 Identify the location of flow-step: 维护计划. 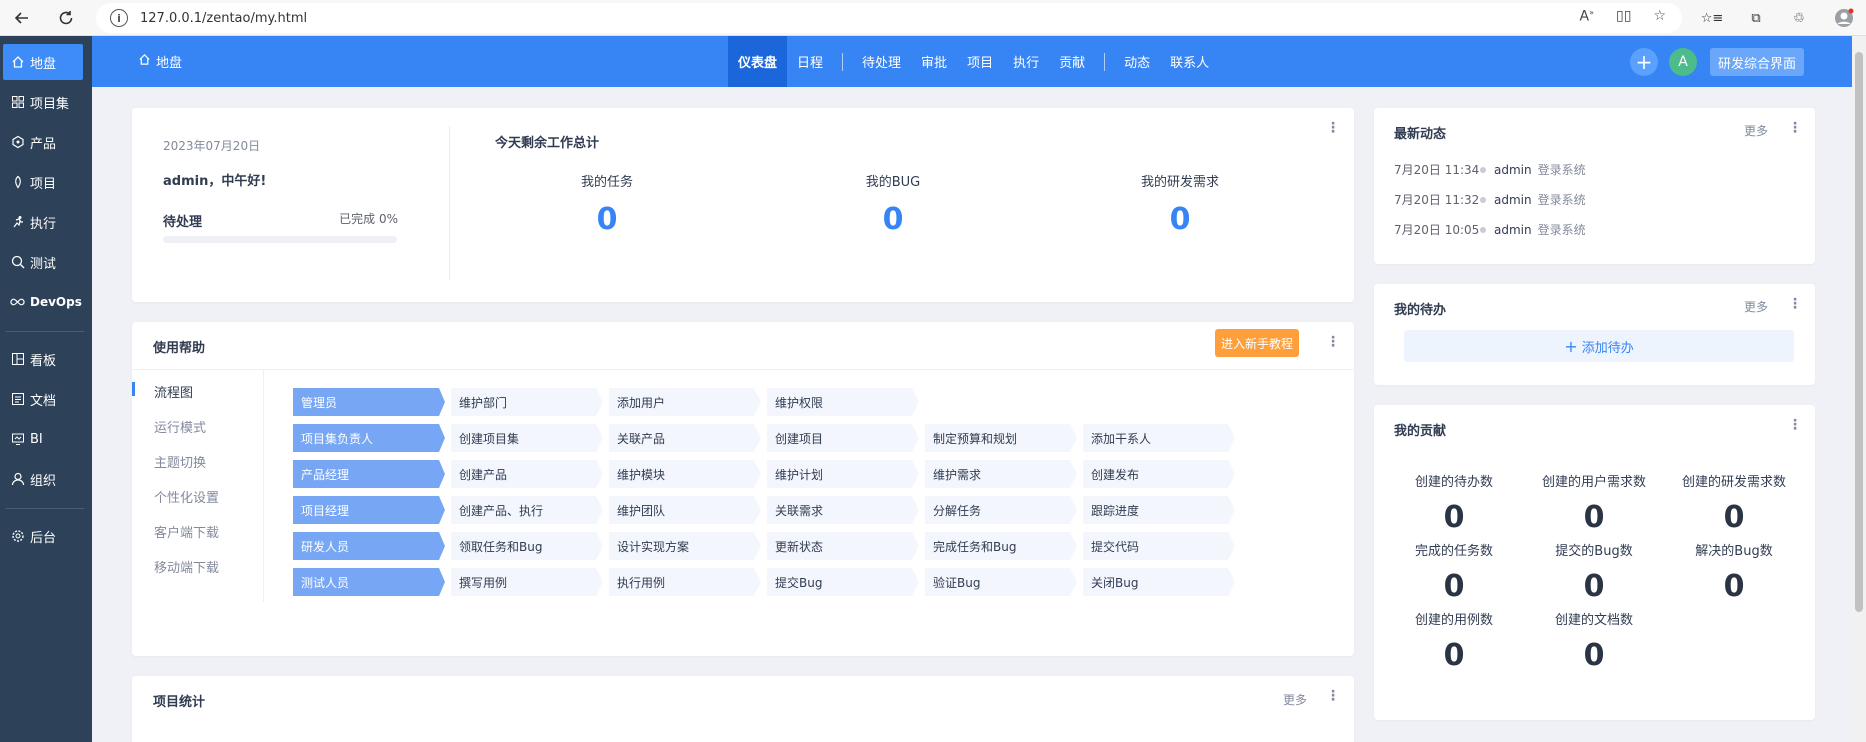
(843, 474).